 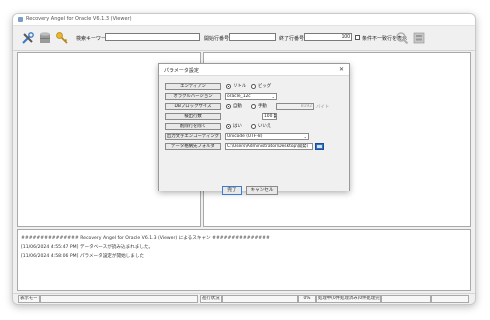 I want to click on key-icon, so click(x=62, y=38).